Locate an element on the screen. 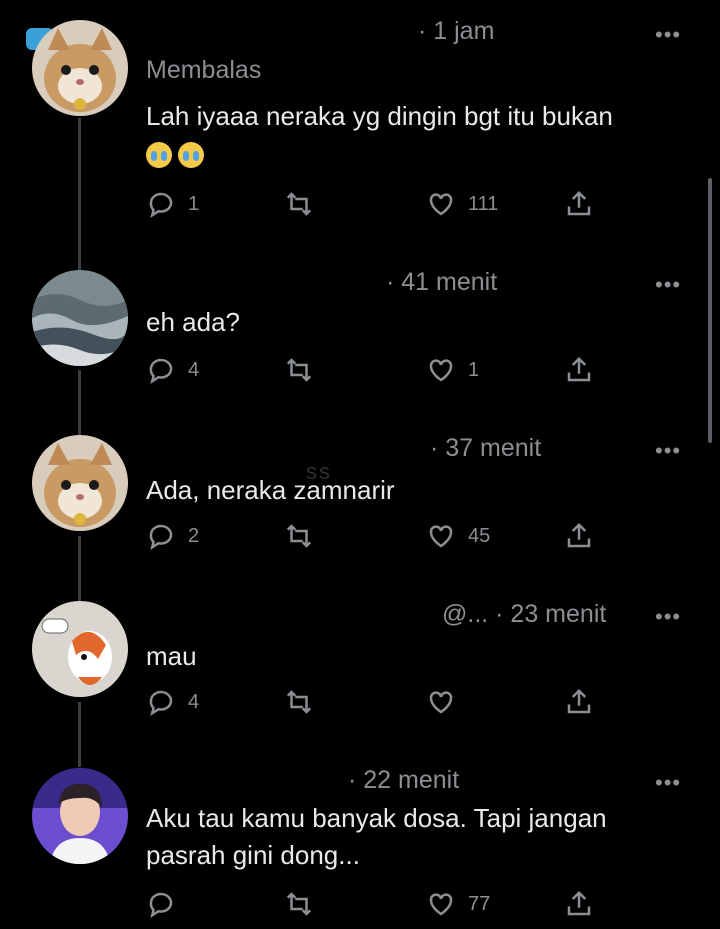  tweet-actions: 2 45 is located at coordinates (381, 536).